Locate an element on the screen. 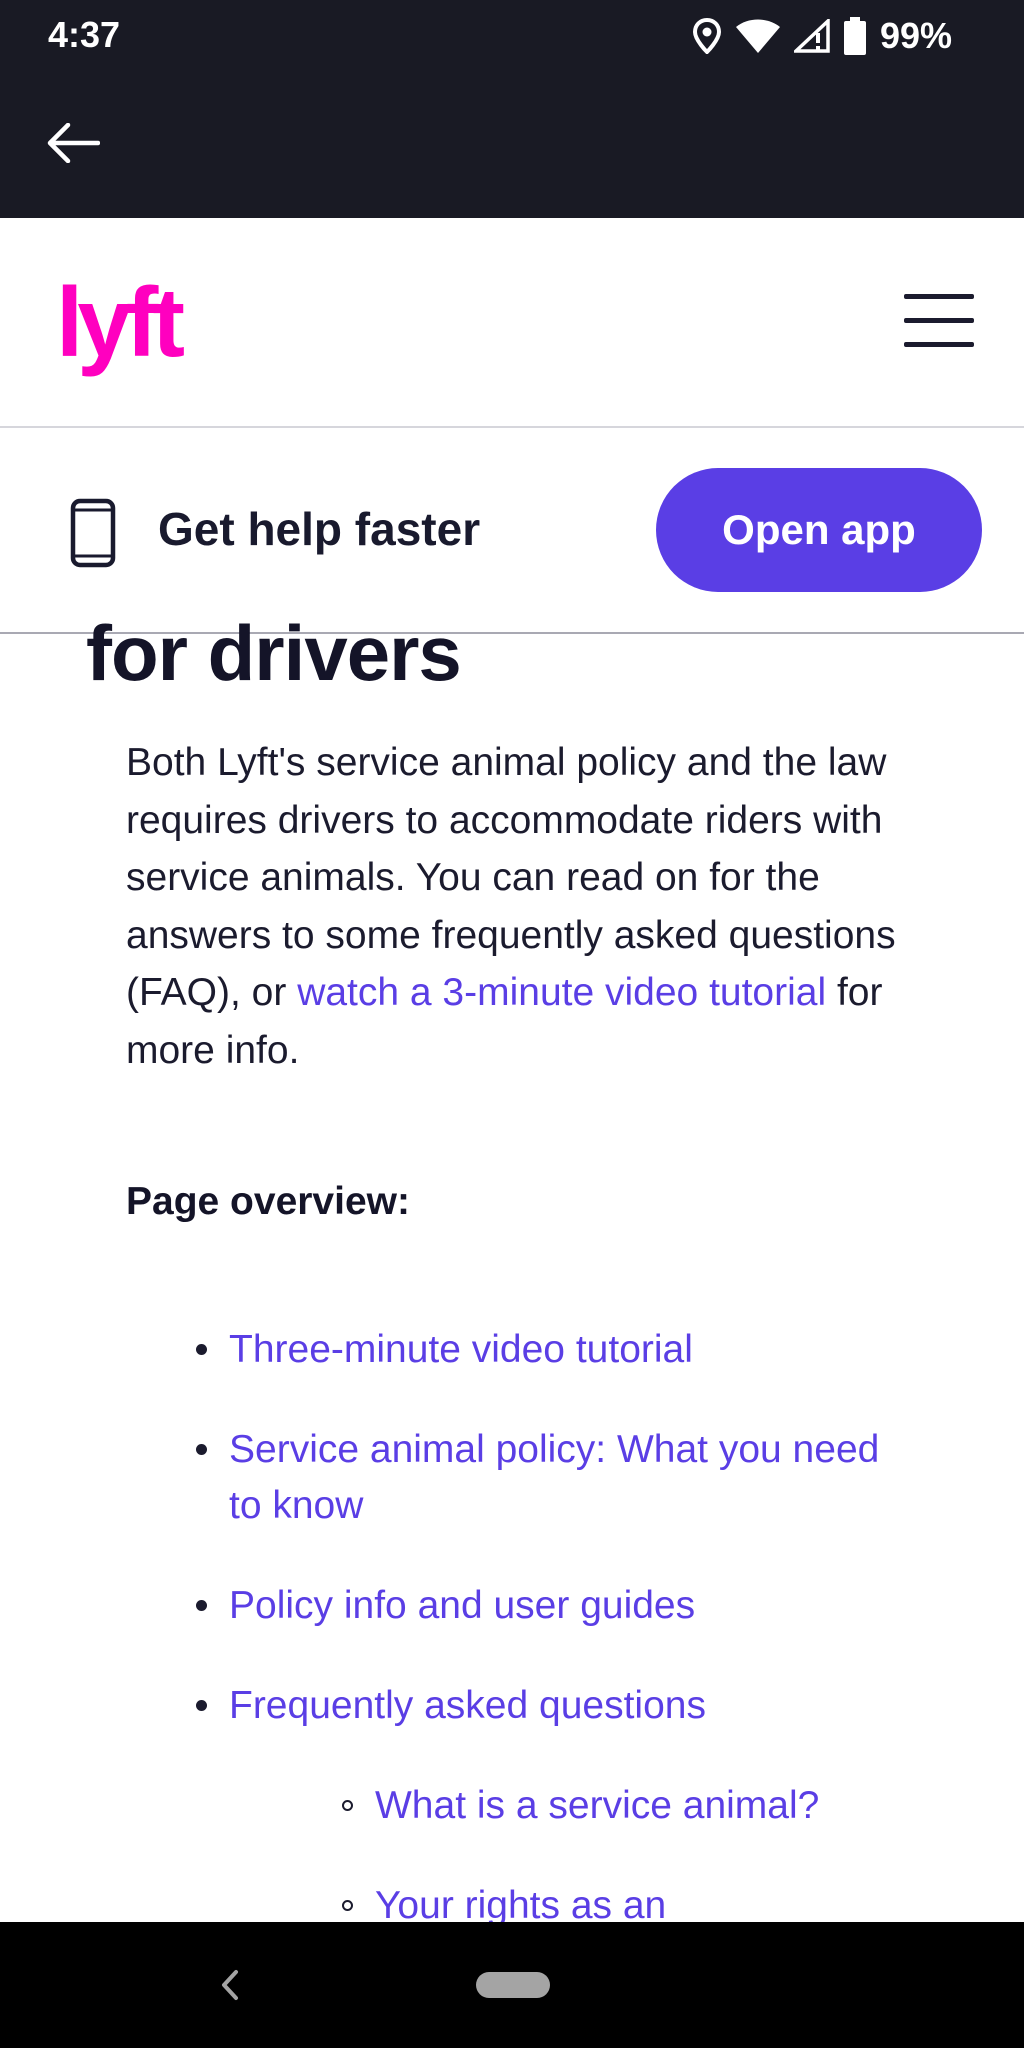 This screenshot has height=2048, width=1024. system-nav-bar is located at coordinates (512, 1985).